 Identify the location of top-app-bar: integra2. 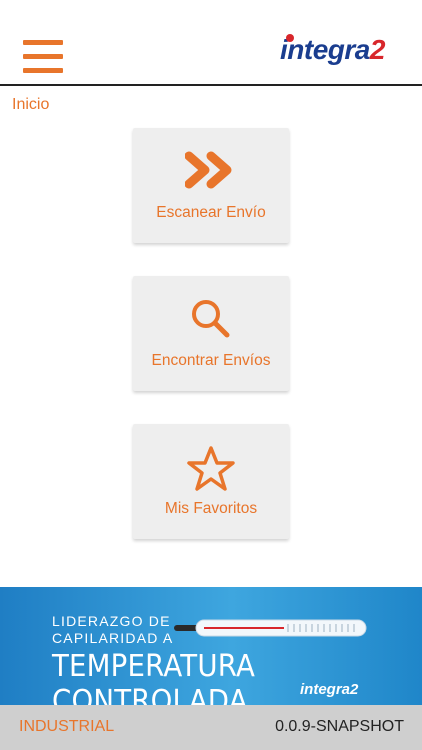
(211, 43).